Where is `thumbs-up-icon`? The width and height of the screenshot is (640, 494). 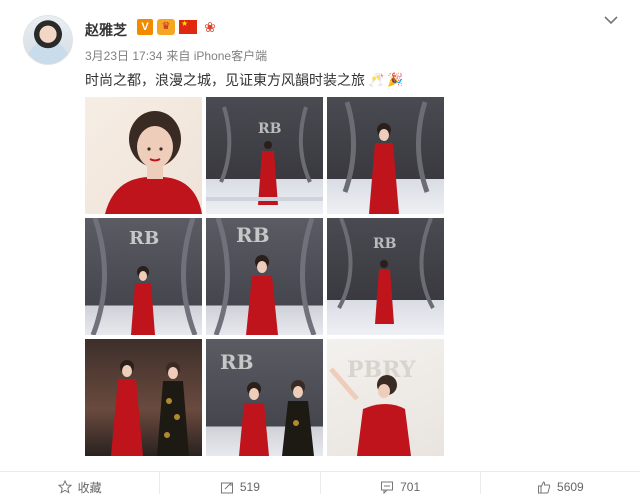
thumbs-up-icon is located at coordinates (544, 487).